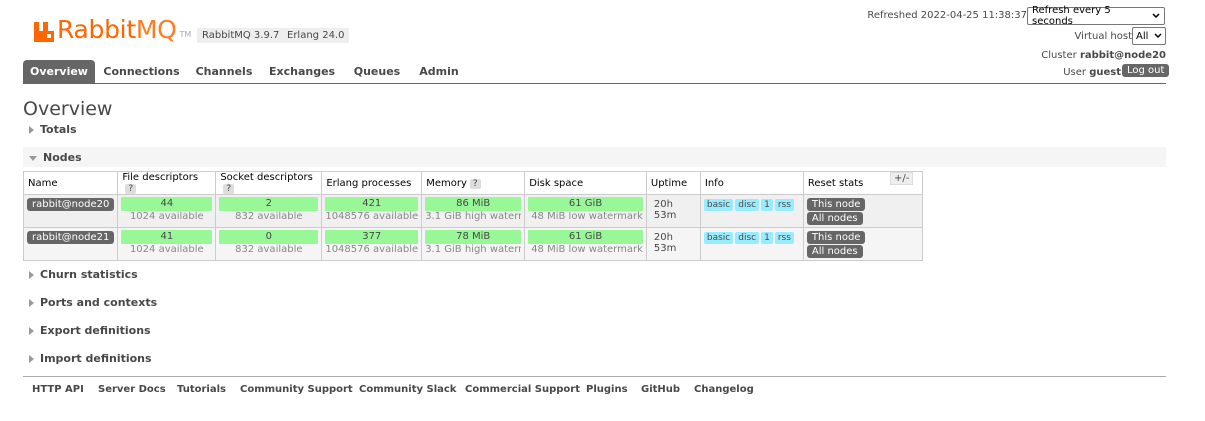 The width and height of the screenshot is (1205, 421). I want to click on column-toggle-button: +/-, so click(902, 178).